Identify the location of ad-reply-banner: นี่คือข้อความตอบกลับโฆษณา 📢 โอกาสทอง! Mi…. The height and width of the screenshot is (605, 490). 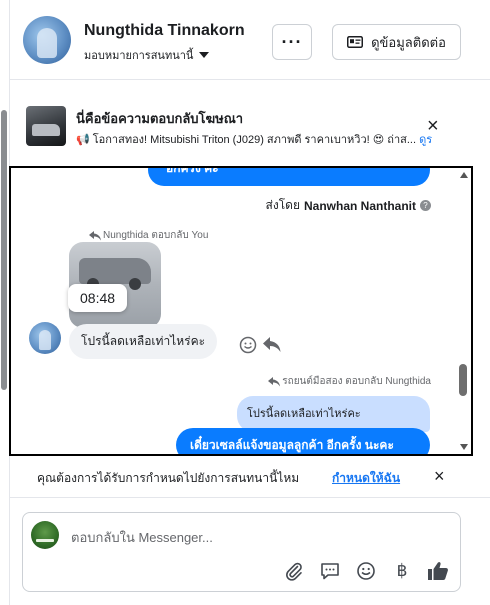
(250, 126).